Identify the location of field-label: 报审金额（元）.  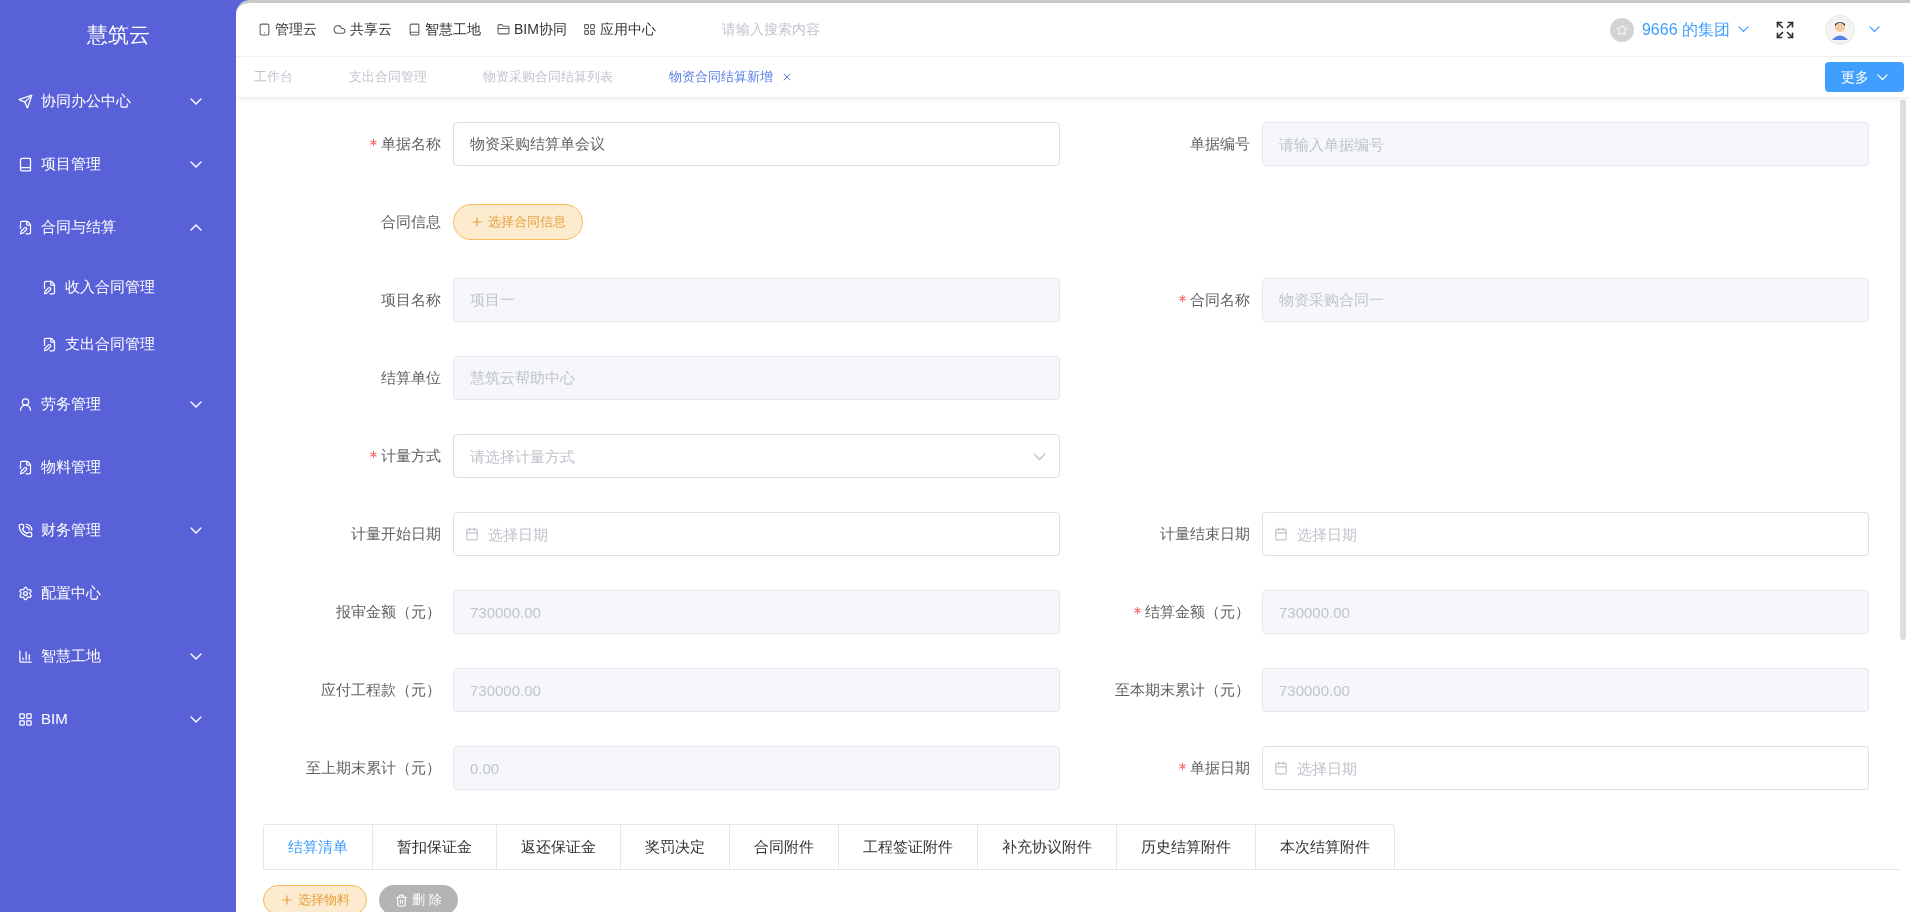
(388, 611).